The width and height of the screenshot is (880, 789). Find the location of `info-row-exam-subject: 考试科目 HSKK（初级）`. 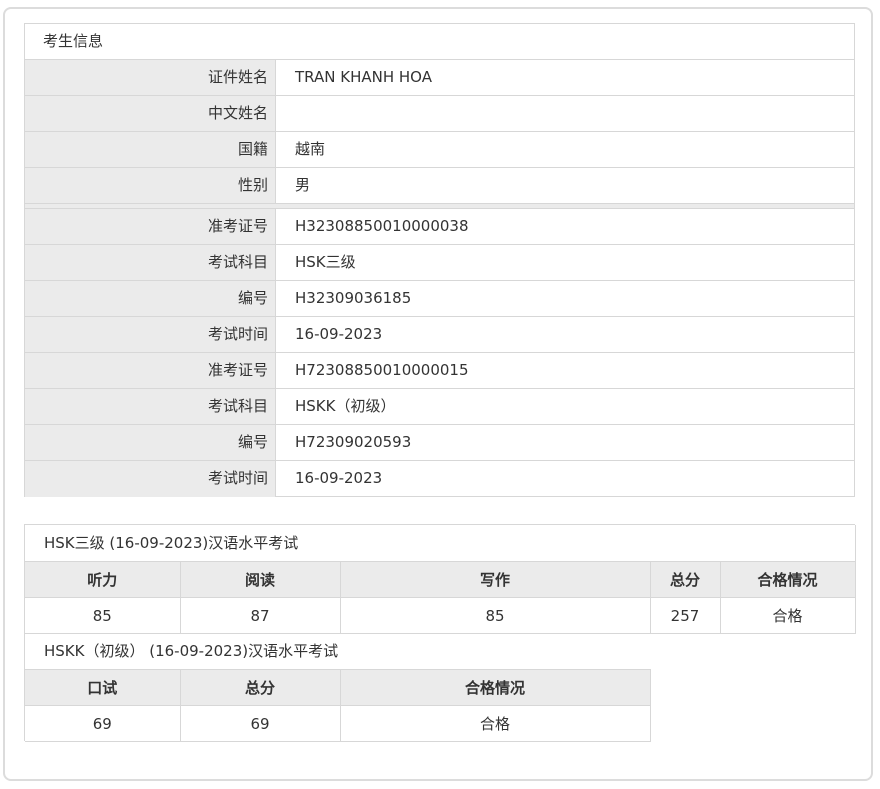

info-row-exam-subject: 考试科目 HSKK（初级） is located at coordinates (439, 407).